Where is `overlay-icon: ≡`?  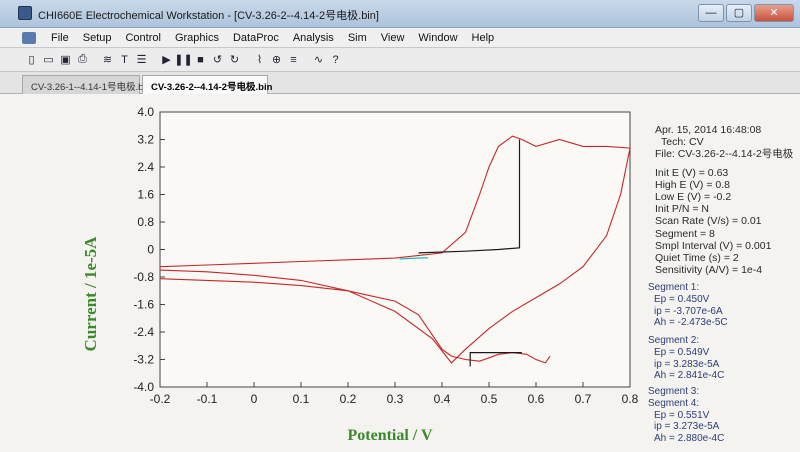
overlay-icon: ≡ is located at coordinates (293, 59).